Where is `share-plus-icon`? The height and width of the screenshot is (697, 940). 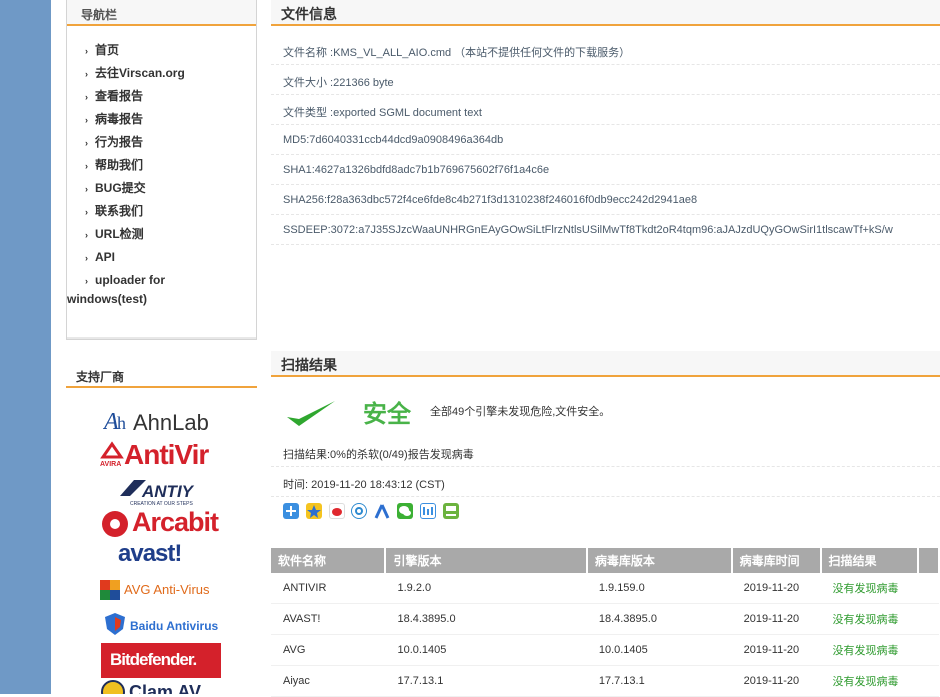 share-plus-icon is located at coordinates (291, 511).